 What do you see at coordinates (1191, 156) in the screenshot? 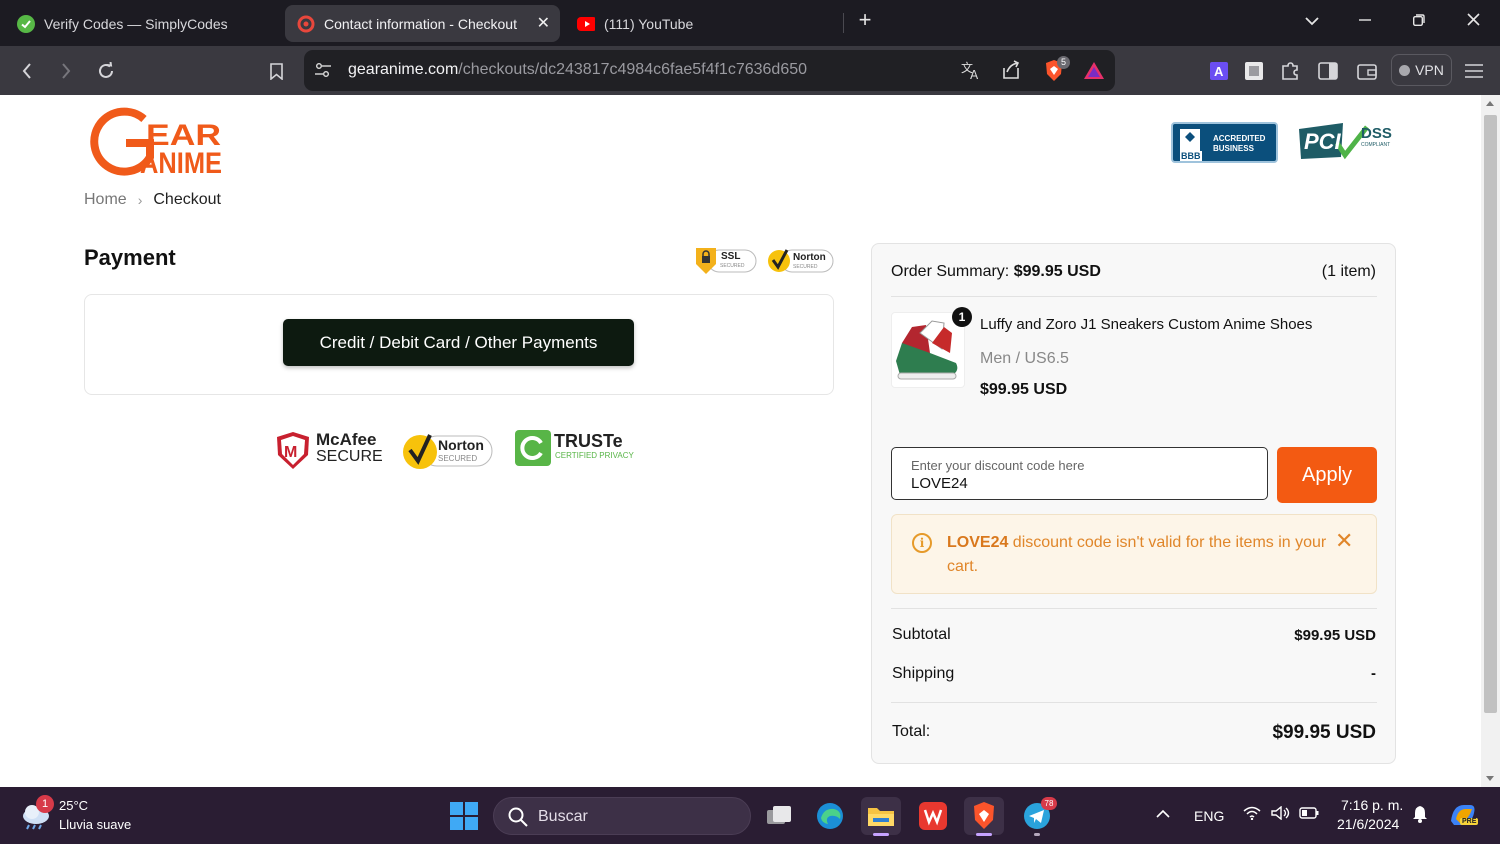
I see `bbb-short: BBB` at bounding box center [1191, 156].